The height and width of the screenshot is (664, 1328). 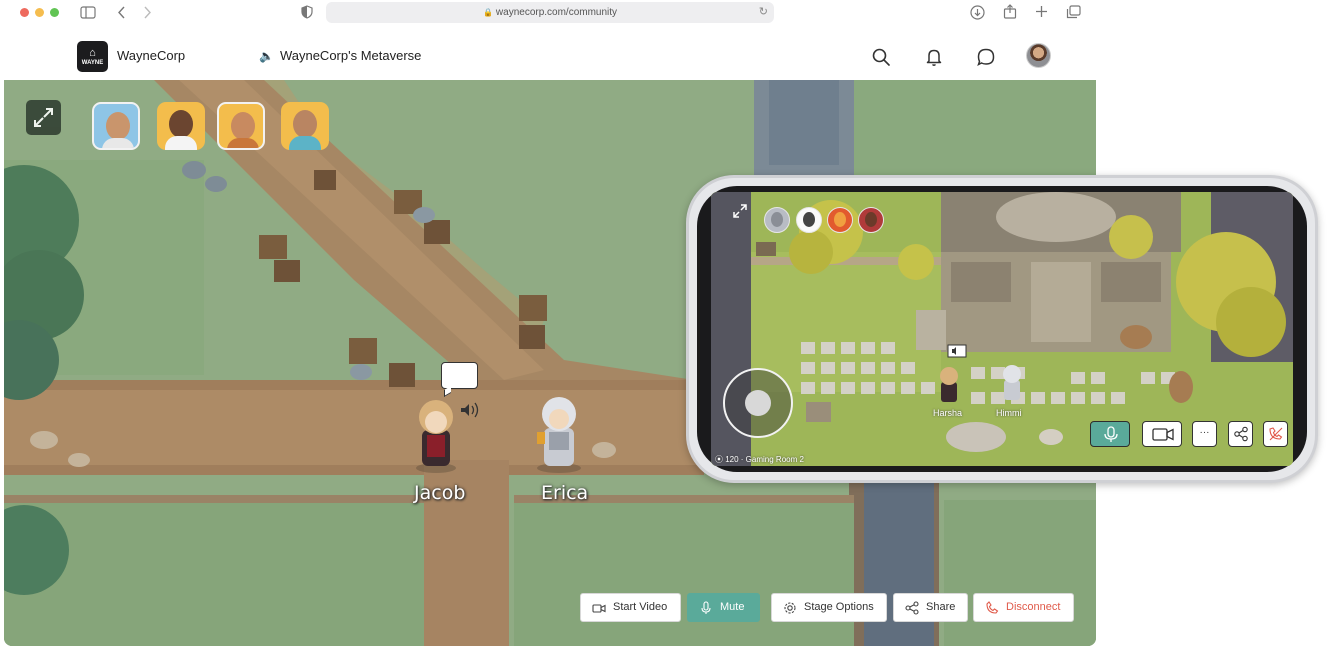 I want to click on mobile-character-name-himmi: Himmi, so click(x=1009, y=413).